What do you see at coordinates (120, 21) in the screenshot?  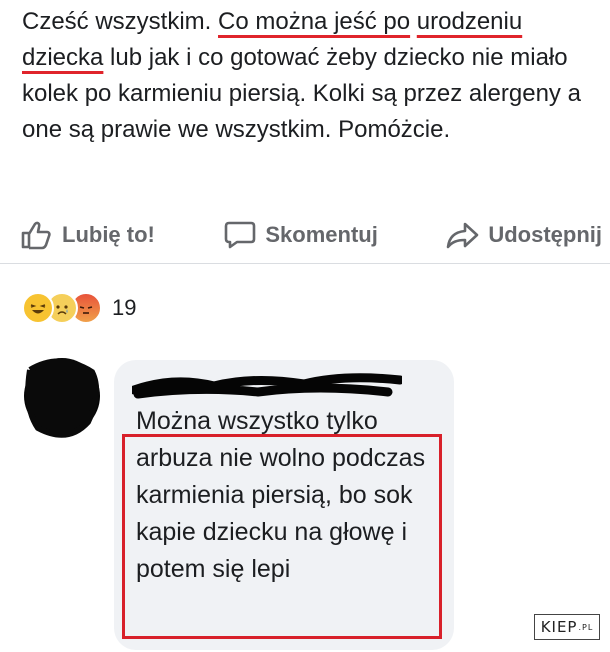 I see `post-text-intro: Cześć wszystkim.` at bounding box center [120, 21].